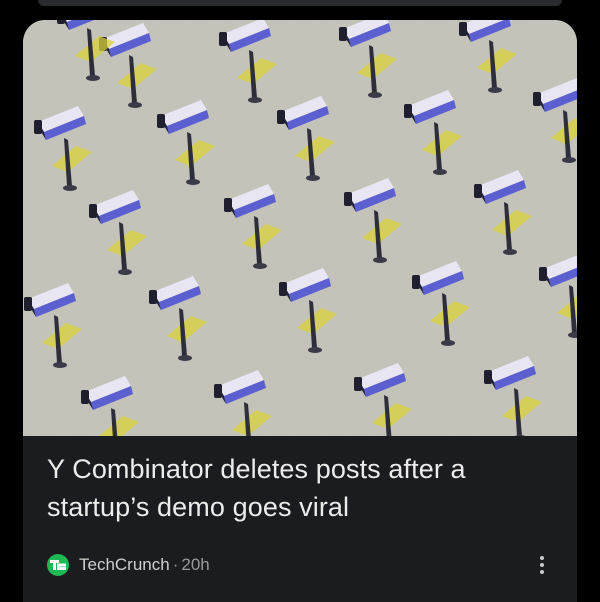  I want to click on article-meta: TechCrunch · 20h, so click(128, 565).